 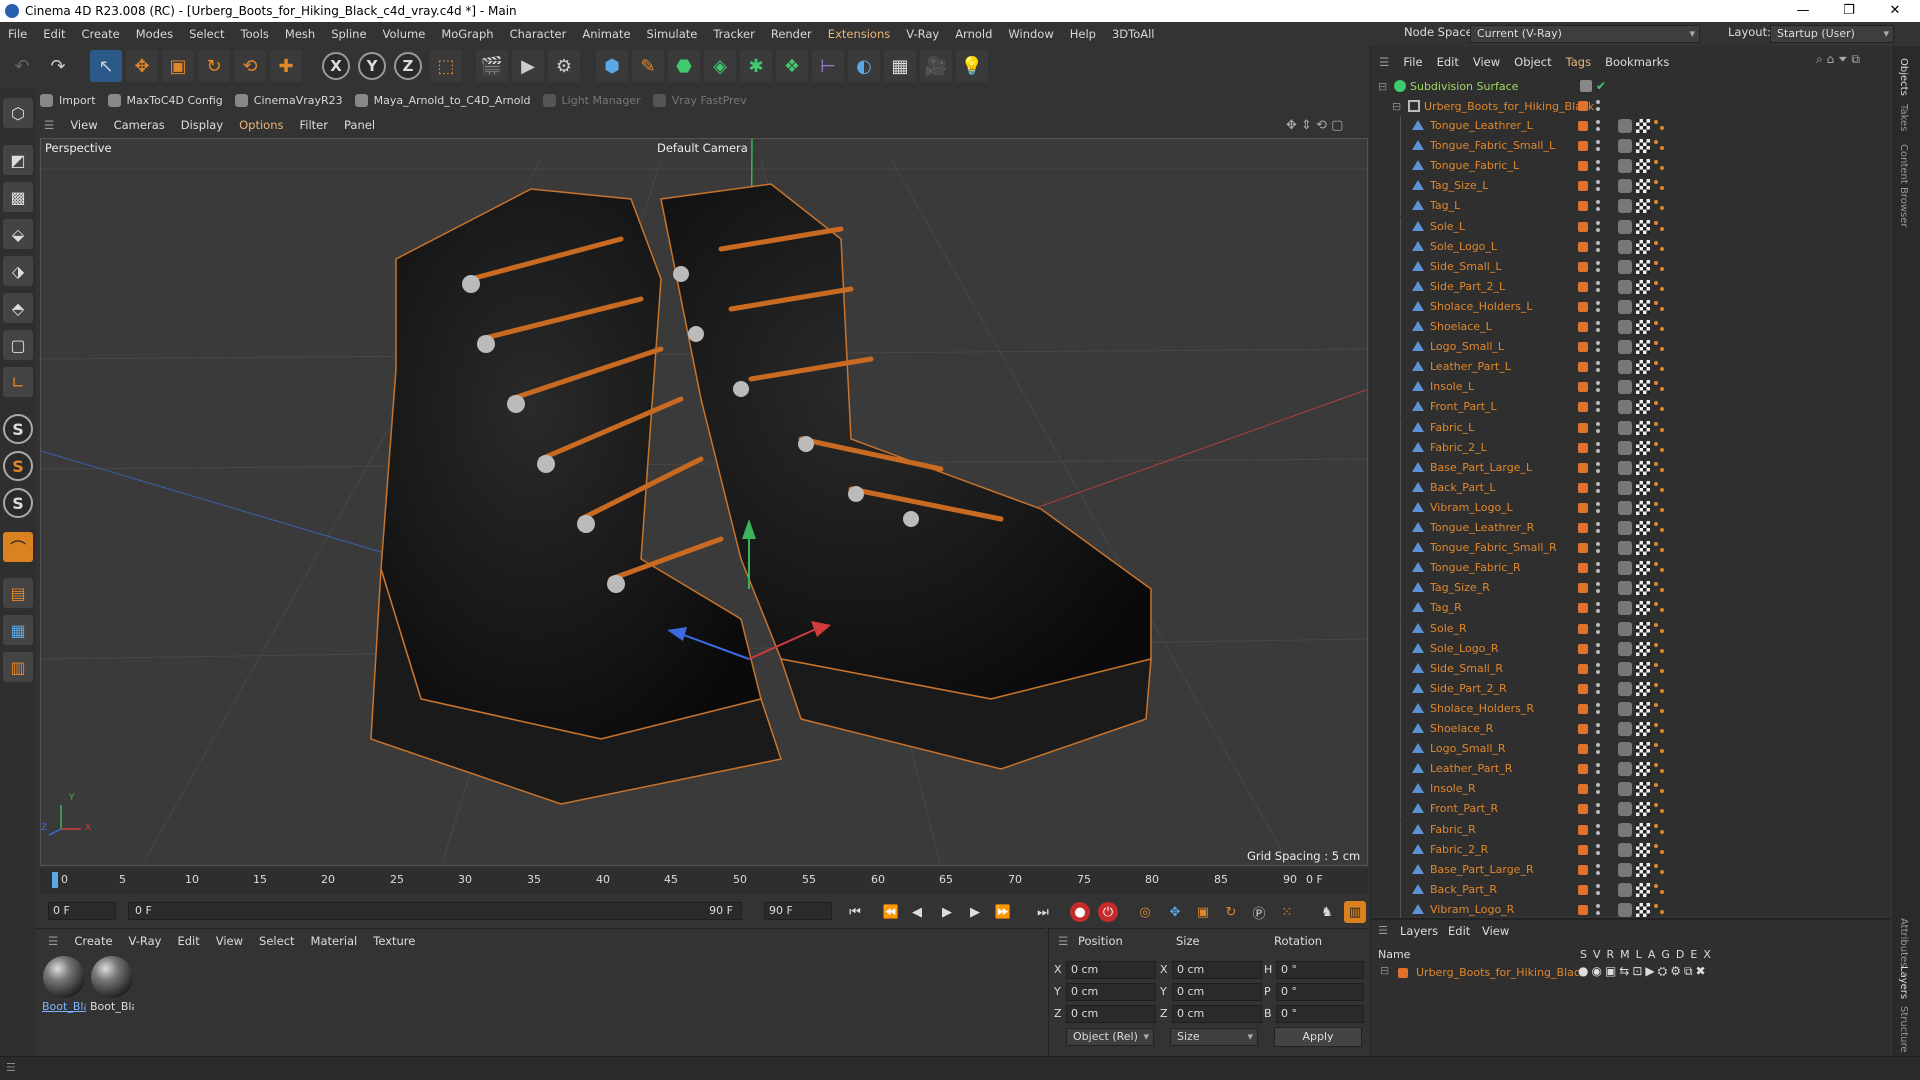 I want to click on object-row-child: Leather_Part_R, so click(x=1629, y=769).